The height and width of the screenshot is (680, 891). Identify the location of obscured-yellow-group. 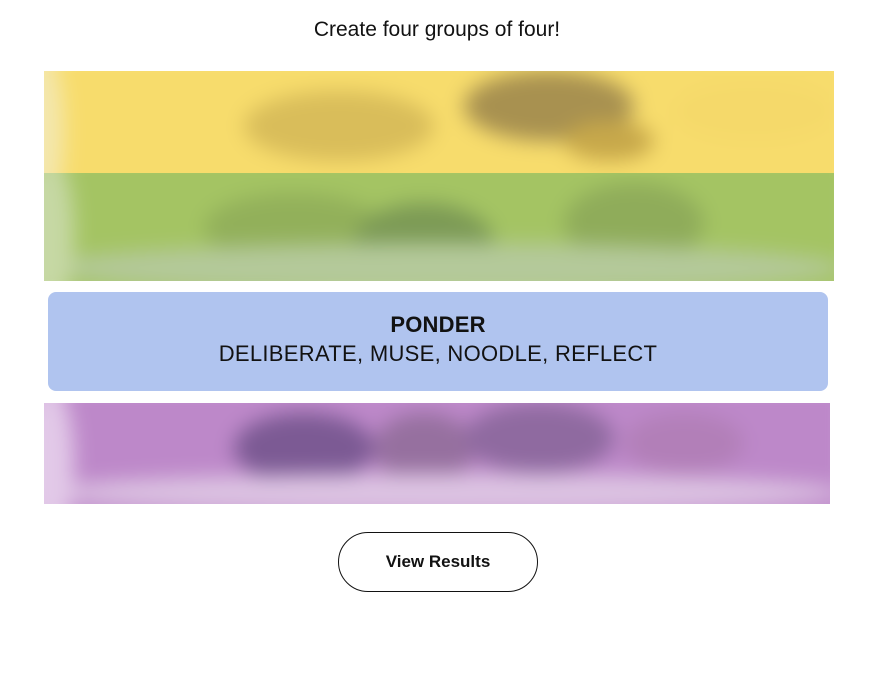
(439, 127).